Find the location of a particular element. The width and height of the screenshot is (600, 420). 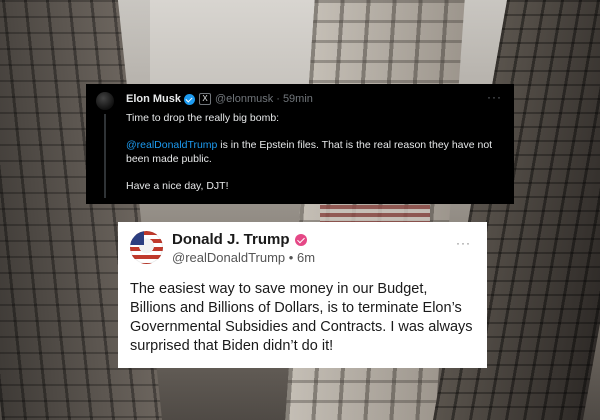

x-logo-badge-icon: X is located at coordinates (205, 99).